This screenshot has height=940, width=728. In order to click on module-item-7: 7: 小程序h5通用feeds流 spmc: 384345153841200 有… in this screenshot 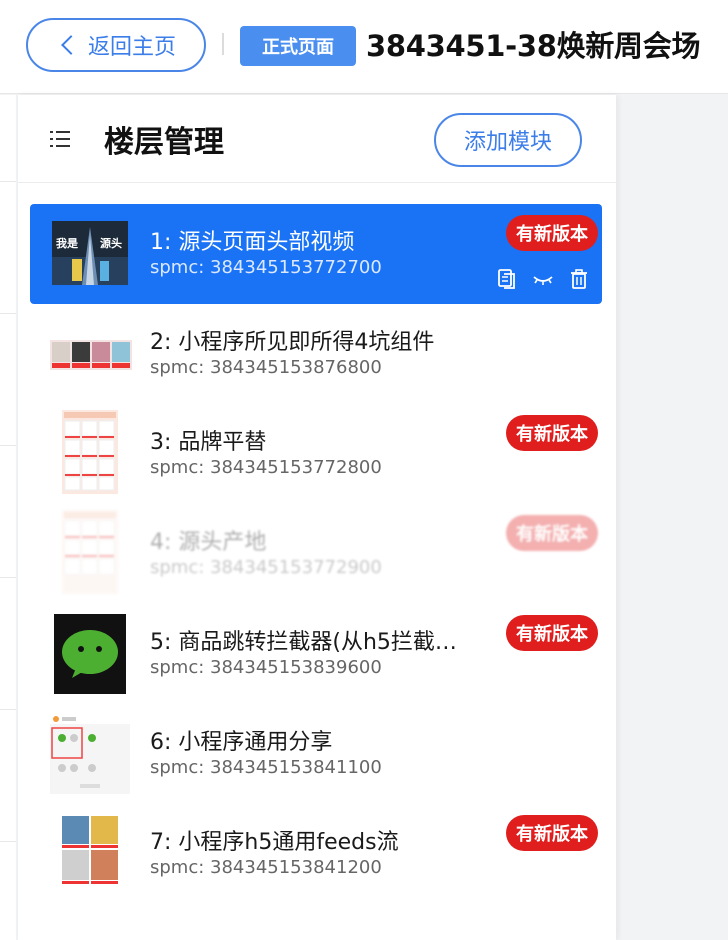, I will do `click(316, 854)`.